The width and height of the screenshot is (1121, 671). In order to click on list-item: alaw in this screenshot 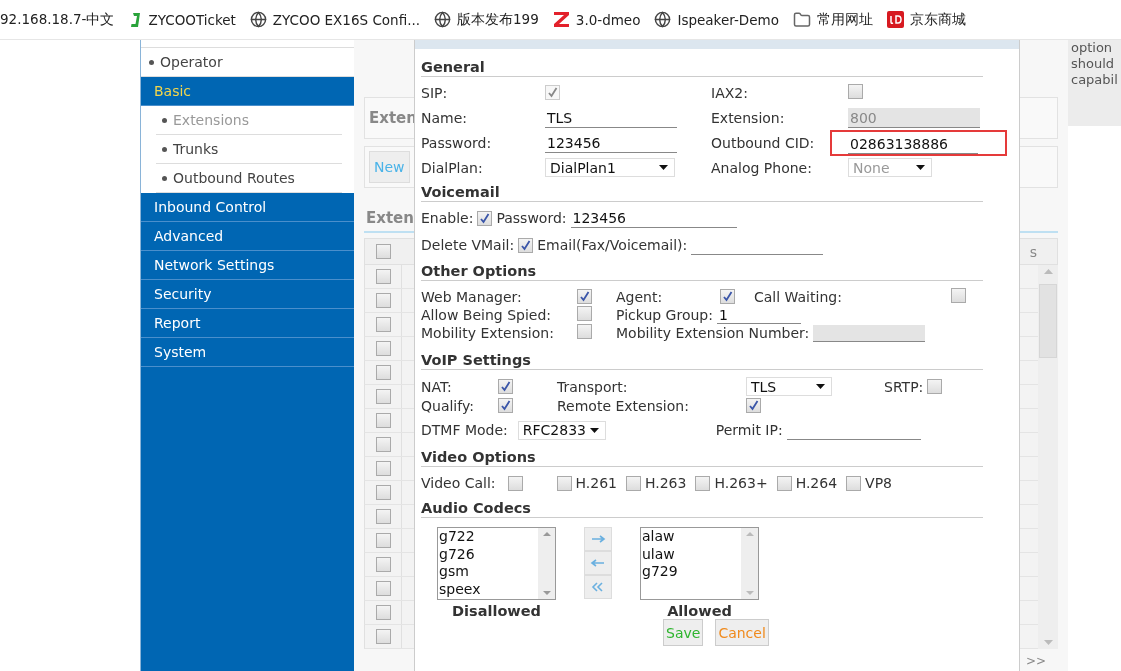, I will do `click(691, 537)`.